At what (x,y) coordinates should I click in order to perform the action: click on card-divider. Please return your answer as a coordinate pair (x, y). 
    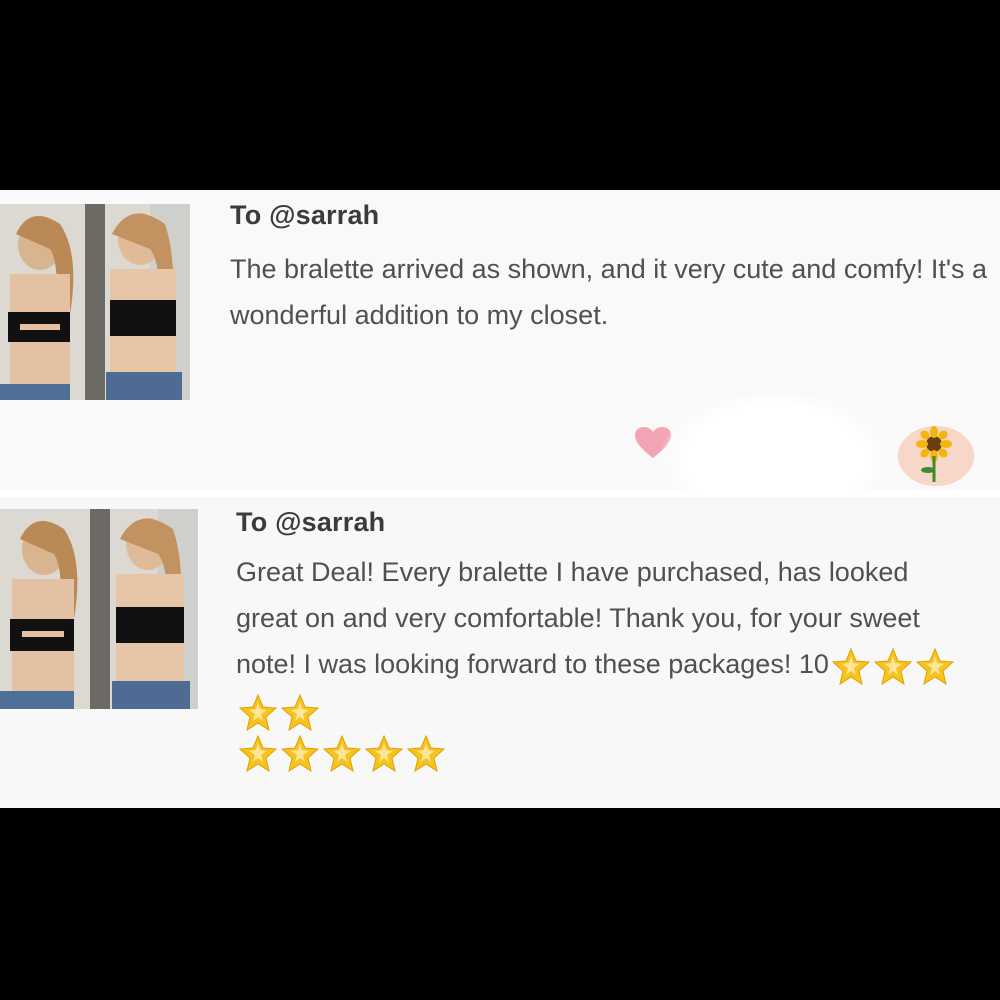
    Looking at the image, I should click on (500, 493).